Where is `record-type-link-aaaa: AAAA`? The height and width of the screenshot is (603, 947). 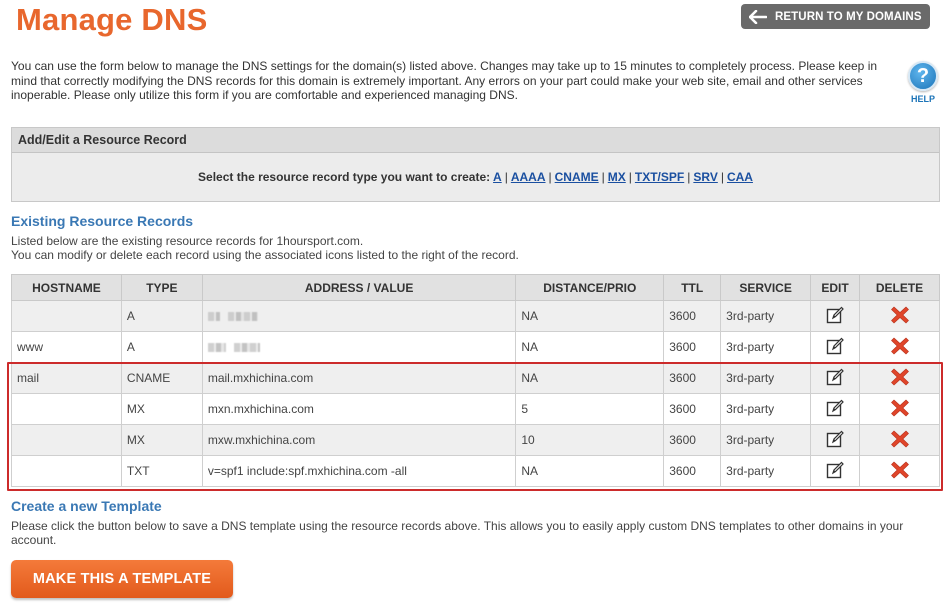
record-type-link-aaaa: AAAA is located at coordinates (528, 177).